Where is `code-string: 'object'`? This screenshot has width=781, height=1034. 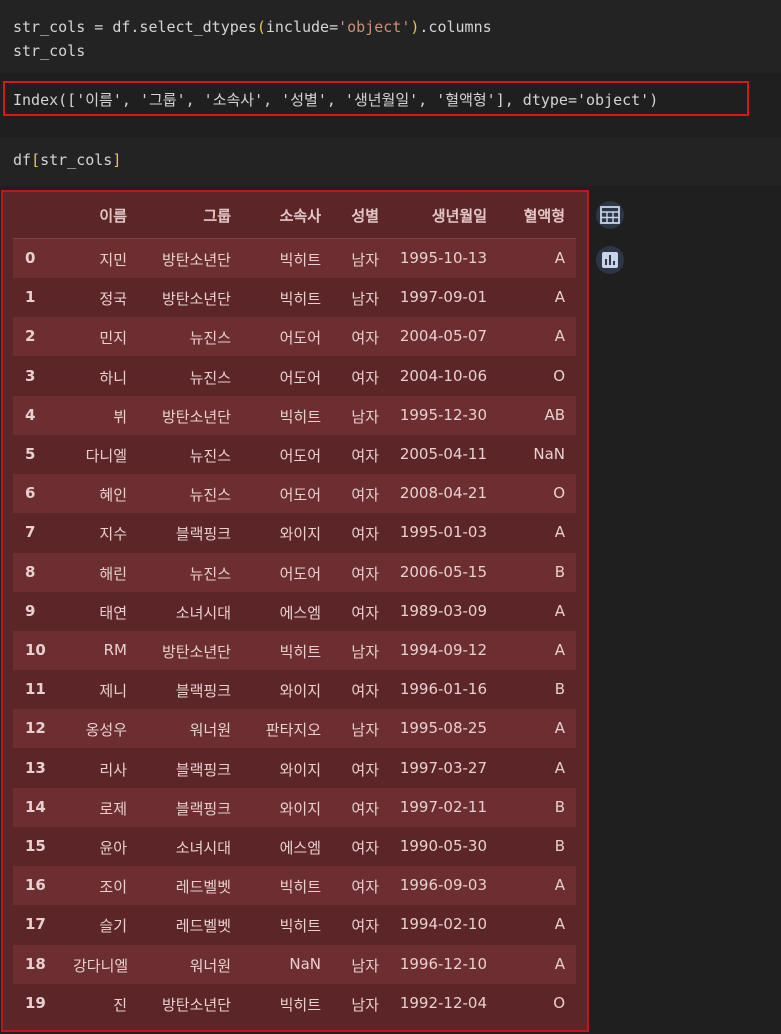 code-string: 'object' is located at coordinates (374, 27).